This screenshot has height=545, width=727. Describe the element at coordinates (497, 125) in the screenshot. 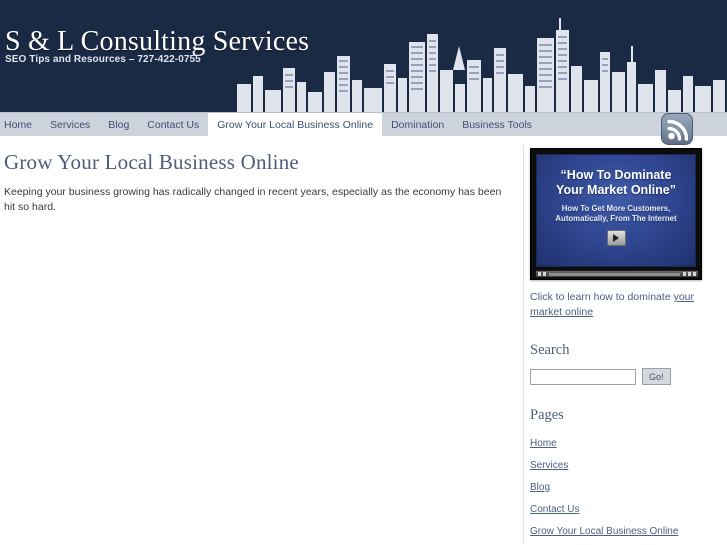

I see `nav-item-business-tools: Business Tools` at that location.